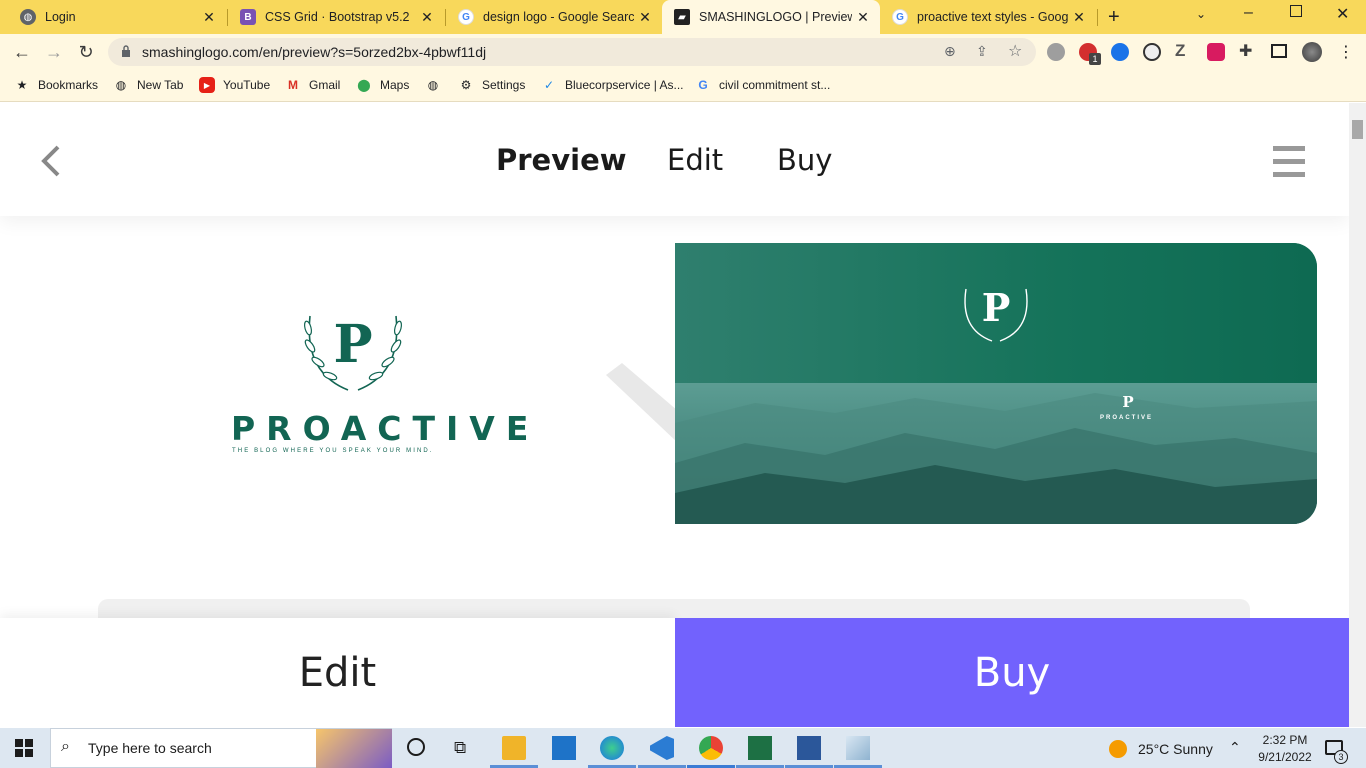 The width and height of the screenshot is (1366, 768). What do you see at coordinates (992, 17) in the screenshot?
I see `tab-title: proactive text styles - Google` at bounding box center [992, 17].